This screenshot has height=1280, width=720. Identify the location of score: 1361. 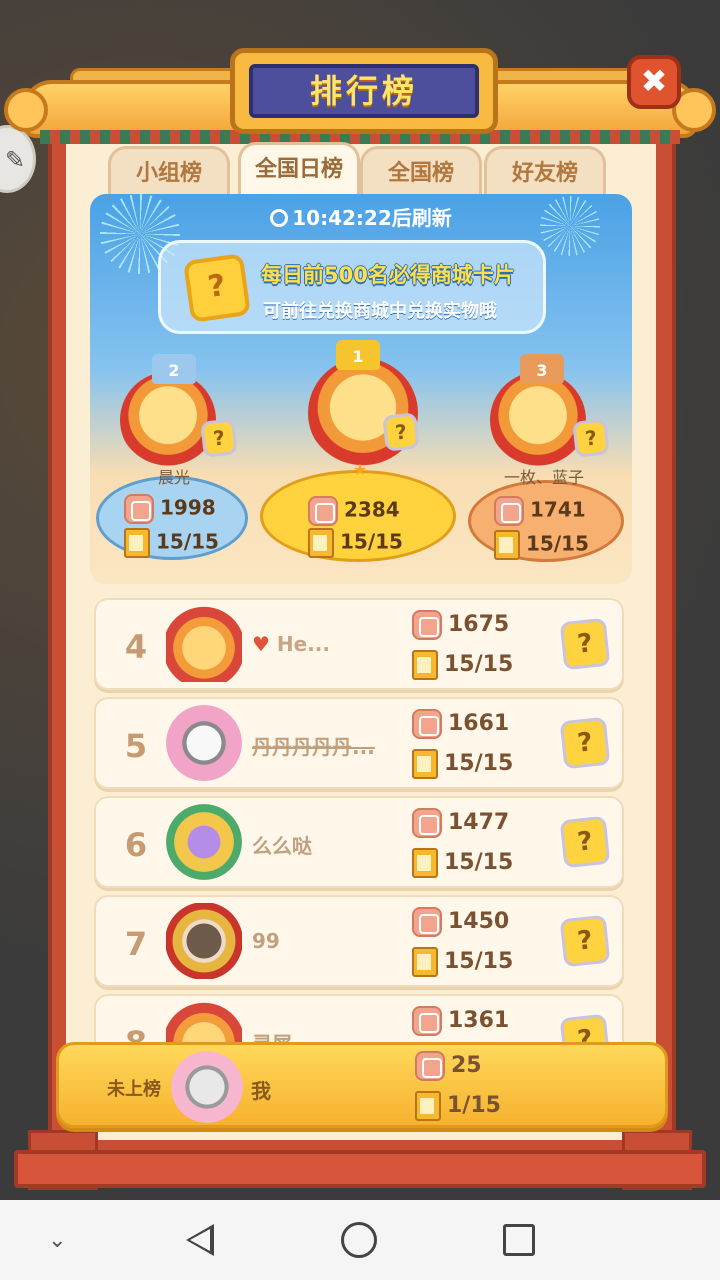
(460, 1021).